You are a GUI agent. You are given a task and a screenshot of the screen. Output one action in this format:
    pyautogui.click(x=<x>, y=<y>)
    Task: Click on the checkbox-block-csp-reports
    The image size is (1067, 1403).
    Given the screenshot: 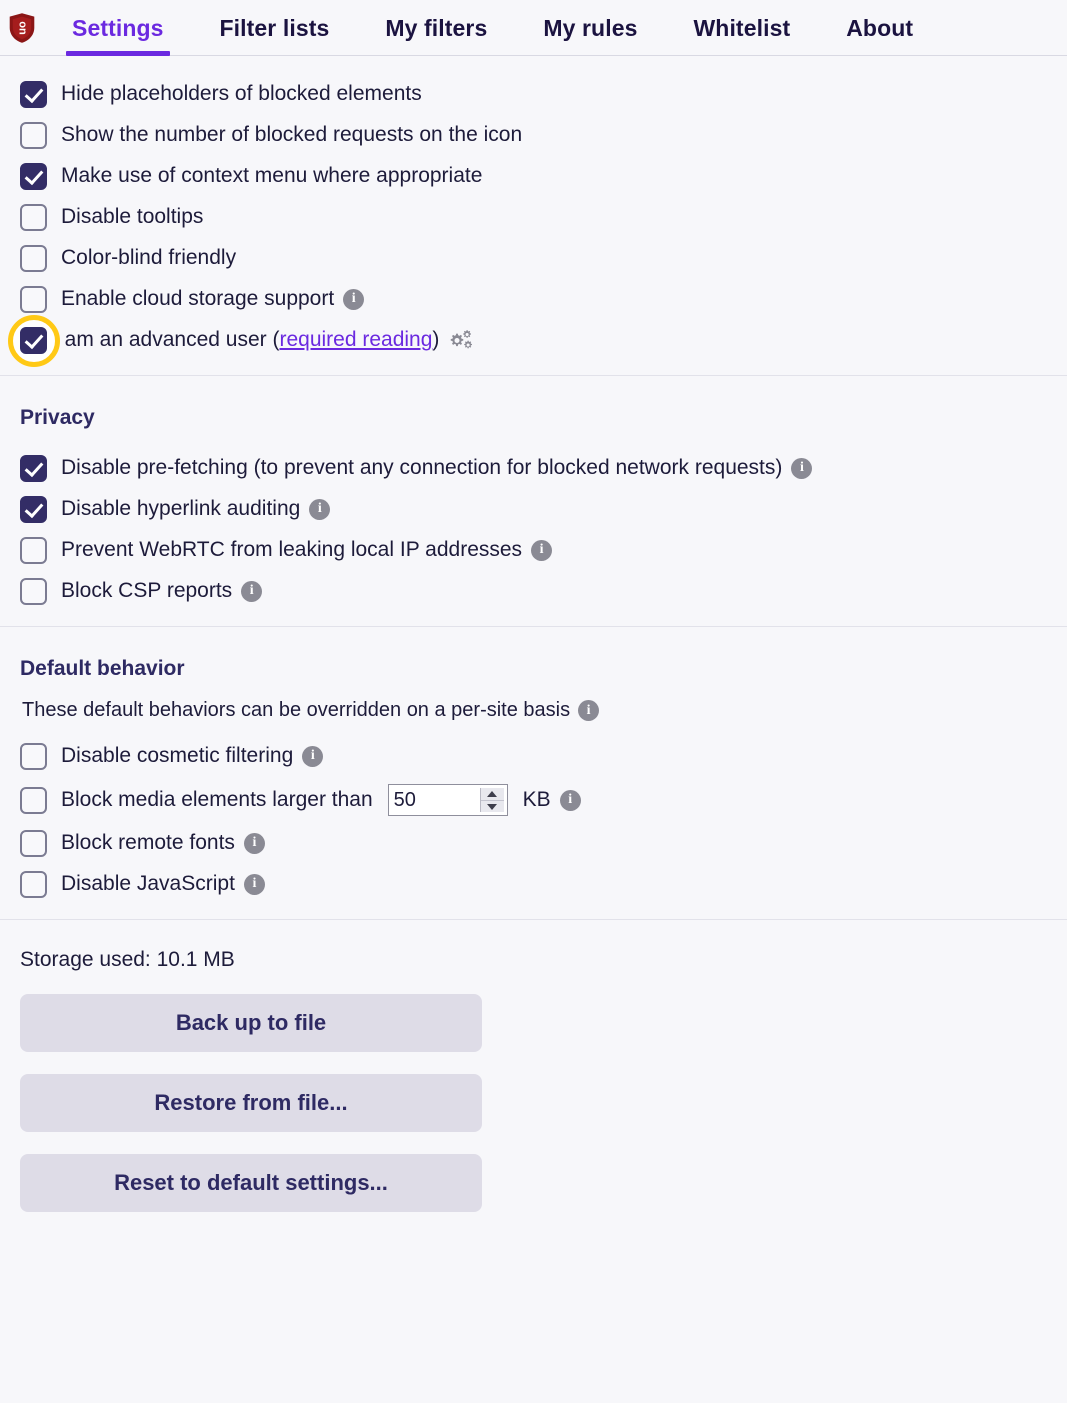 What is the action you would take?
    pyautogui.click(x=33, y=591)
    